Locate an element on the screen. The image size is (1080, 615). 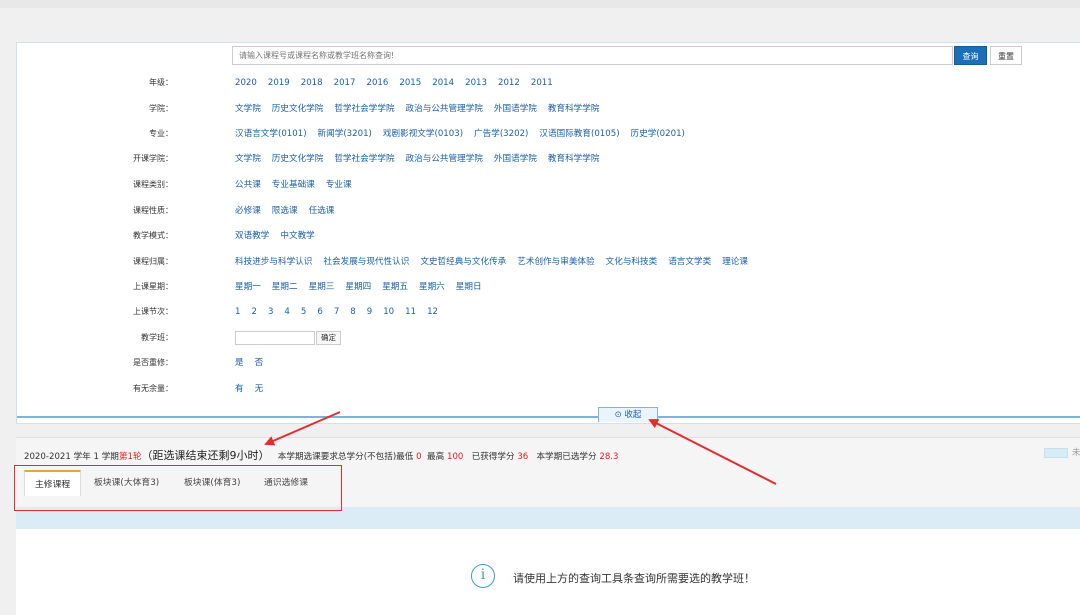
filter-options: 必修课 限选课 任选课 is located at coordinates (290, 211).